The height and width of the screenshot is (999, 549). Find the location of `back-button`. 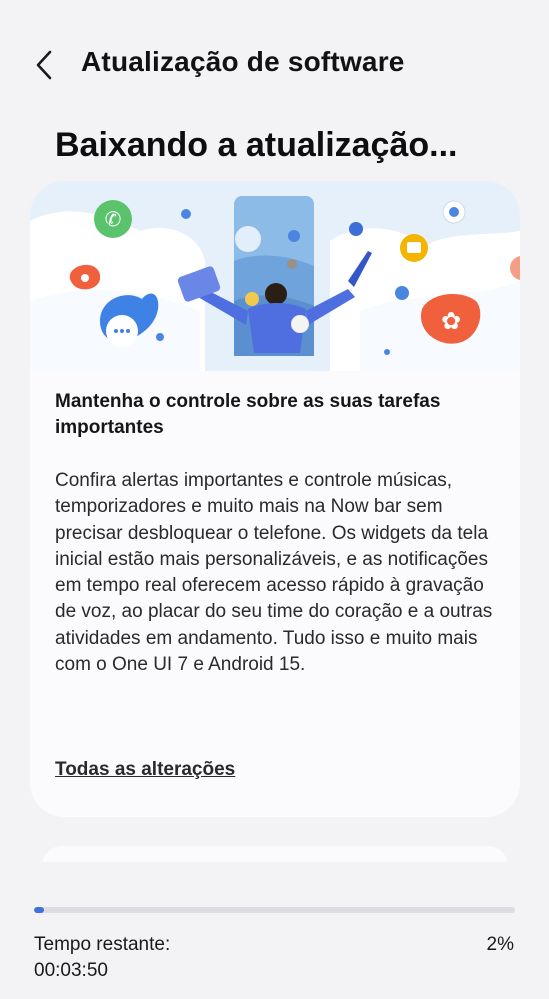

back-button is located at coordinates (48, 66).